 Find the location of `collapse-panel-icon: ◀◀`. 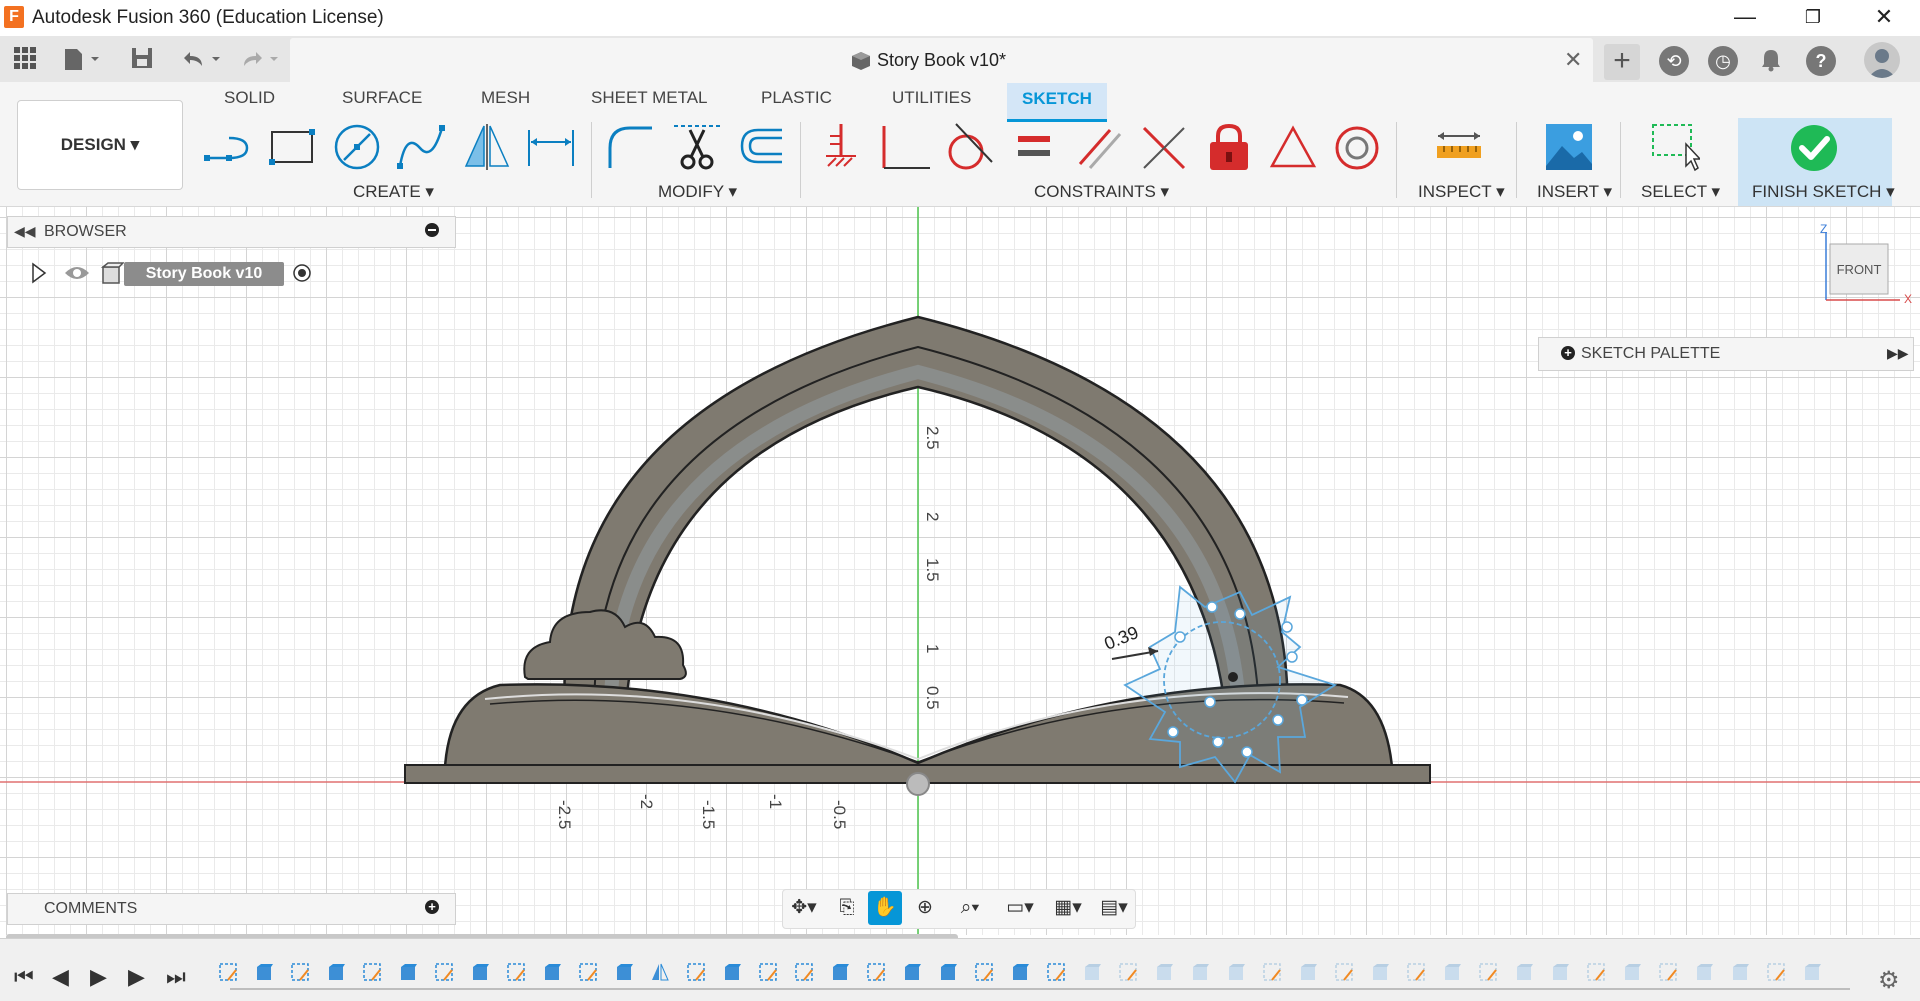

collapse-panel-icon: ◀◀ is located at coordinates (25, 231).